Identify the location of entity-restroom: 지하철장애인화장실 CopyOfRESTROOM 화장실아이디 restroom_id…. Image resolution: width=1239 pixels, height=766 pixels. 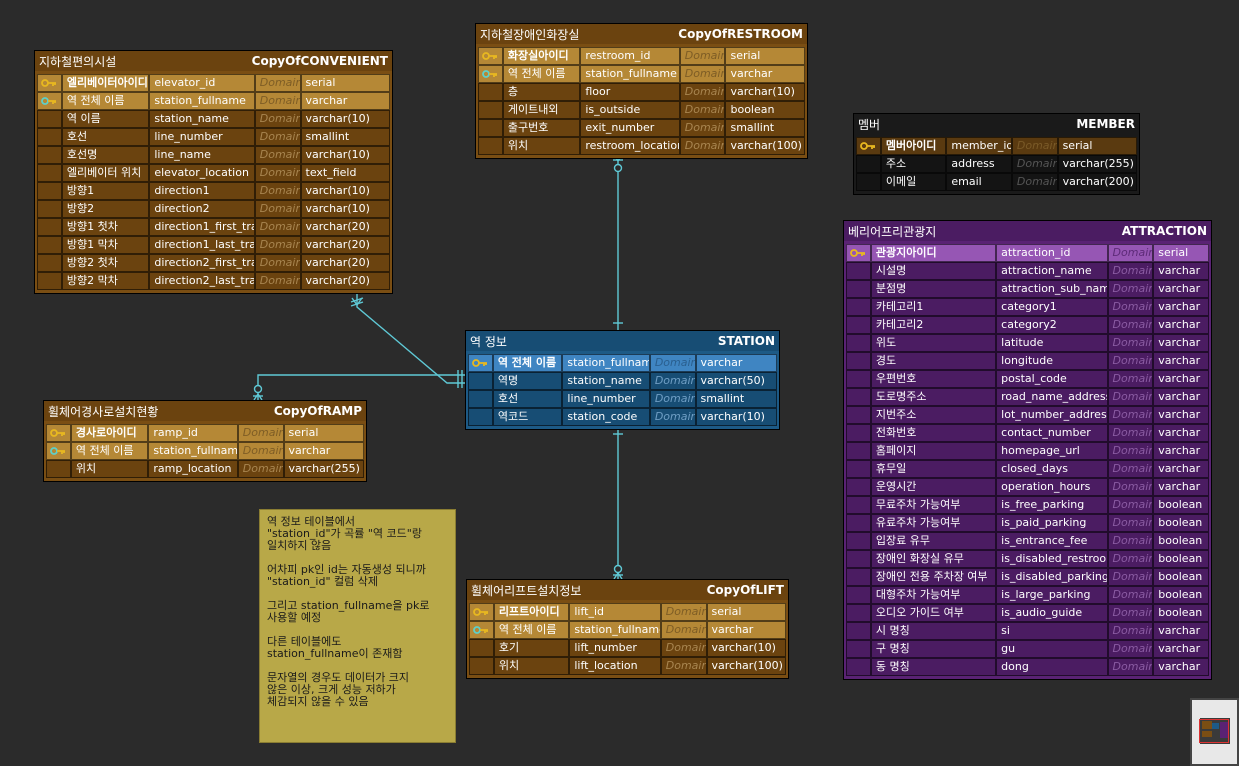
(641, 91).